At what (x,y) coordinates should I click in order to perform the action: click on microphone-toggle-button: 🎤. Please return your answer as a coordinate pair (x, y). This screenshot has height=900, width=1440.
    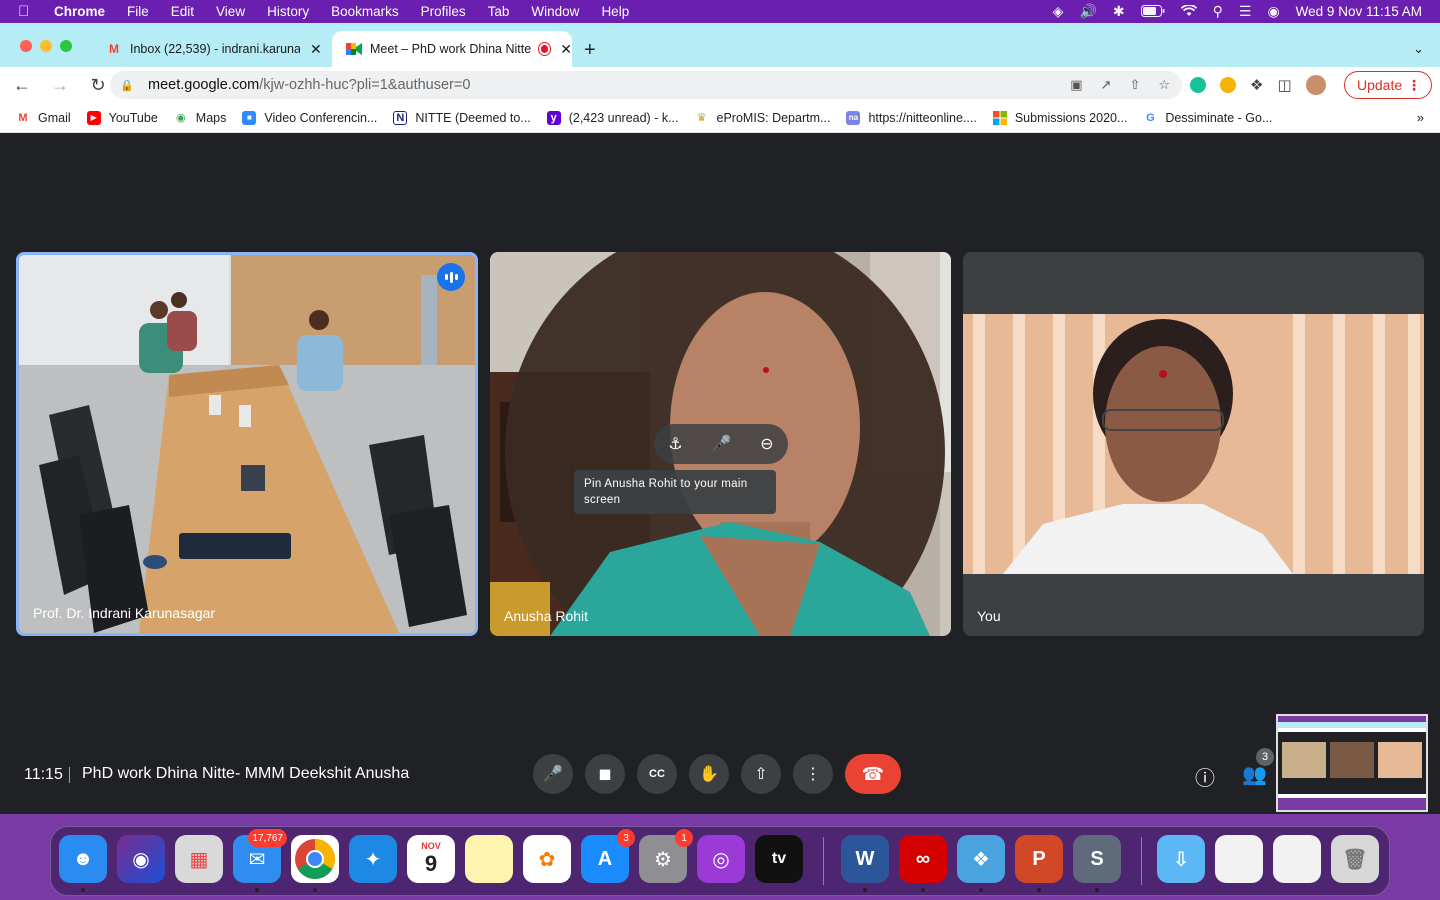
    Looking at the image, I should click on (553, 774).